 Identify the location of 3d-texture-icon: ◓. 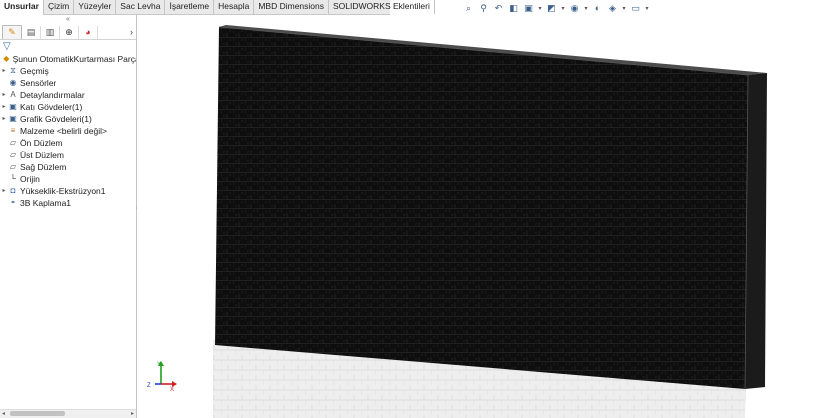
(13, 202).